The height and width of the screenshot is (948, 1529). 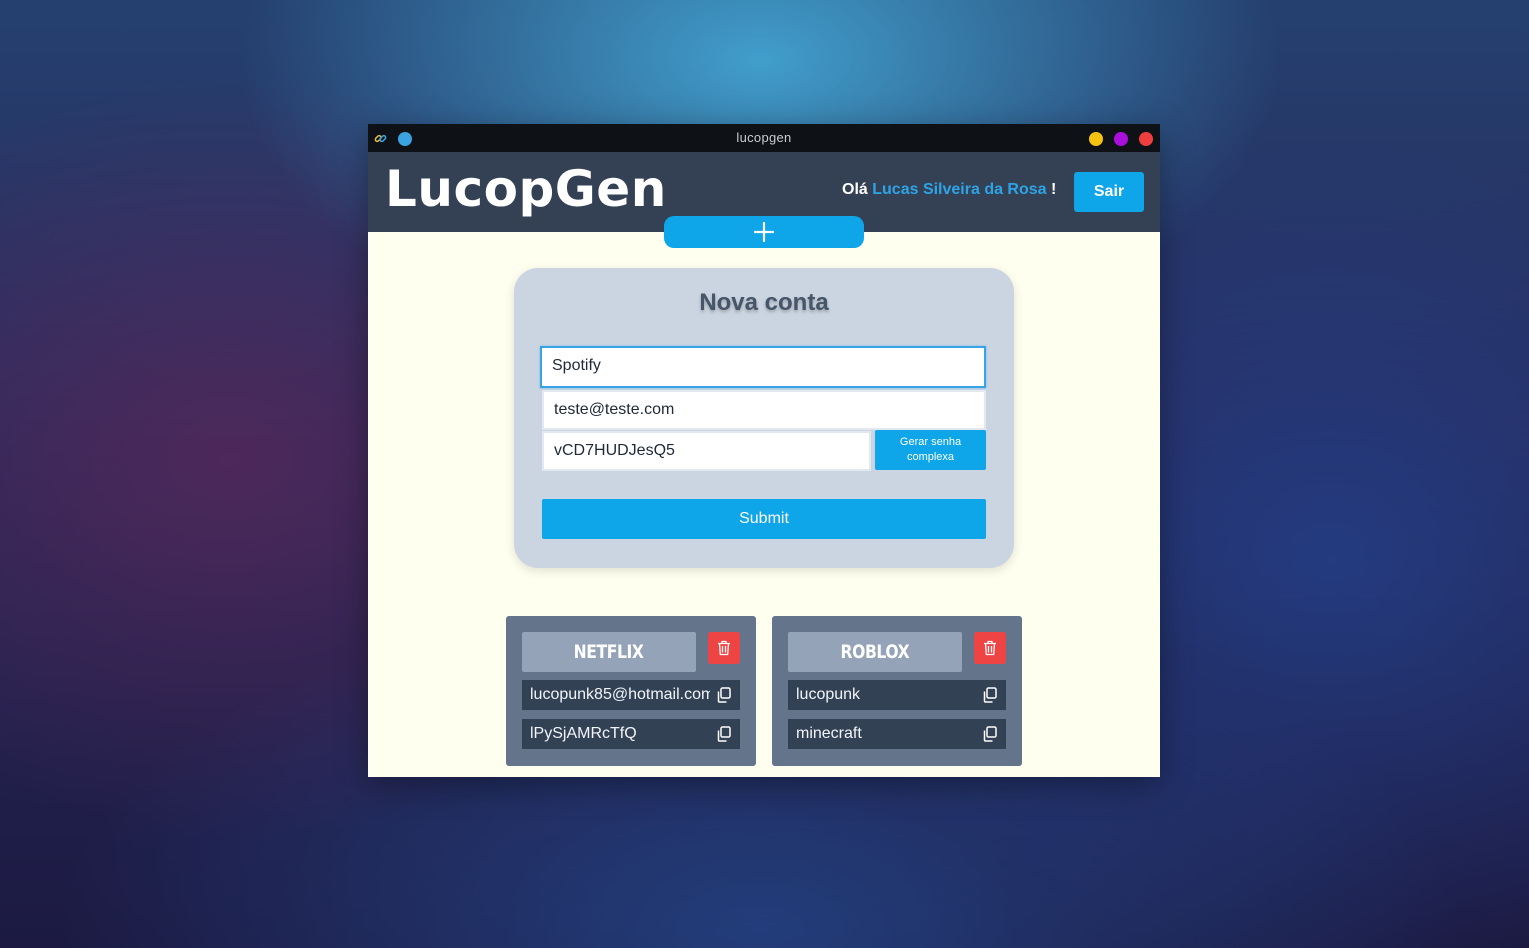 I want to click on username-row: lucopunk85@hotmail.com, so click(x=631, y=695).